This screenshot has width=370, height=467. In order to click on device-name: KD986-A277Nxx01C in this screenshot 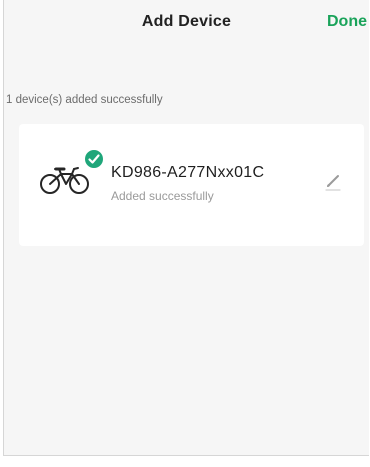, I will do `click(188, 172)`.